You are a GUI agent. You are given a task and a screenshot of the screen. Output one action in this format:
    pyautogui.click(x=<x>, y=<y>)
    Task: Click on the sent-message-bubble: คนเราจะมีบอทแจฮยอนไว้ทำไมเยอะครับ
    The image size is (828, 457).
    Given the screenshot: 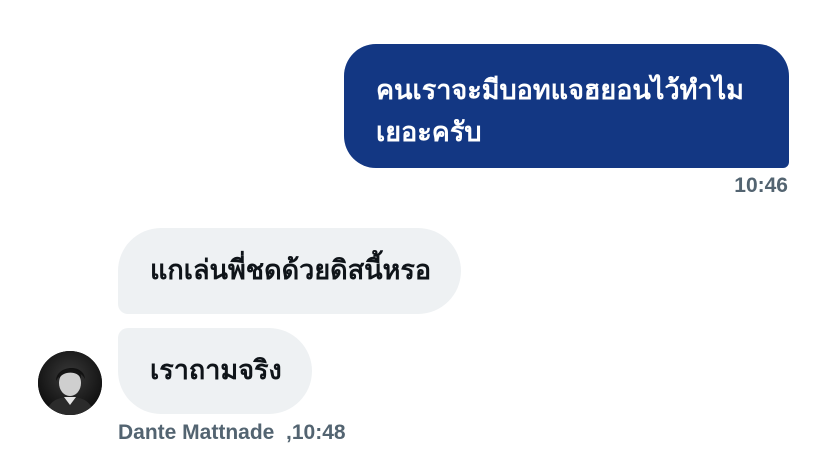 What is the action you would take?
    pyautogui.click(x=566, y=106)
    